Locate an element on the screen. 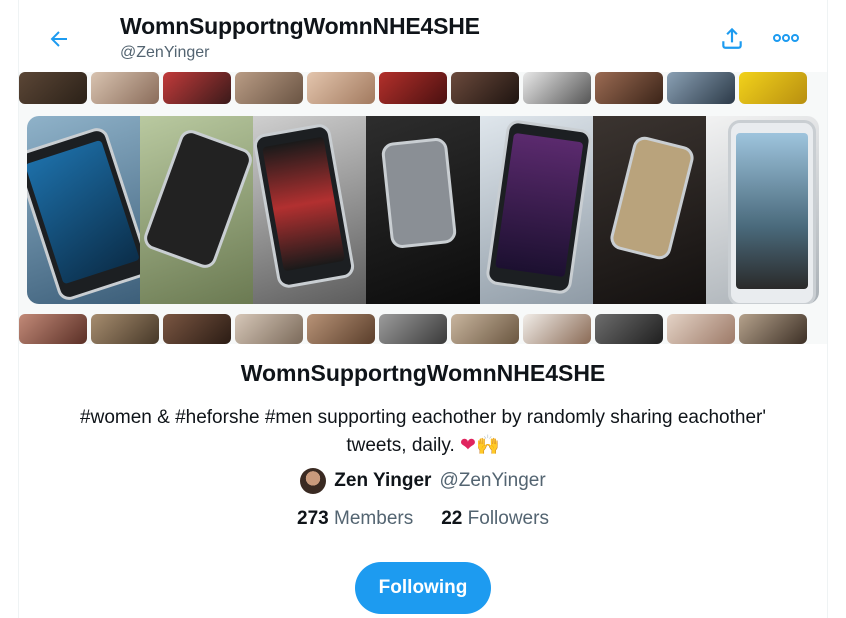  members-label: Members is located at coordinates (374, 518).